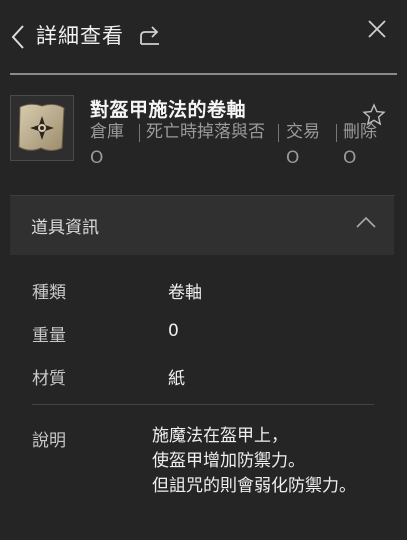 The image size is (407, 540). What do you see at coordinates (49, 336) in the screenshot?
I see `weight-label: 重量` at bounding box center [49, 336].